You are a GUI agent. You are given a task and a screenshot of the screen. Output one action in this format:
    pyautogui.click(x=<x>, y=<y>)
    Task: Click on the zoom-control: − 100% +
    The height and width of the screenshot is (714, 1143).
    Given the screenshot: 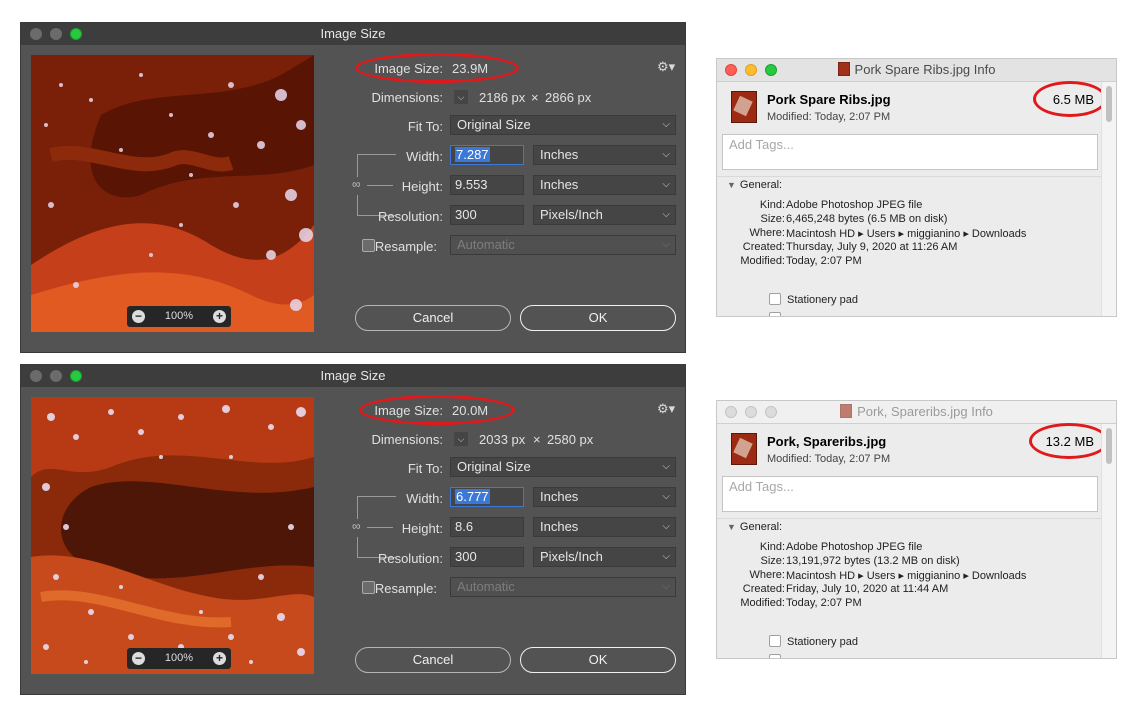 What is the action you would take?
    pyautogui.click(x=179, y=658)
    